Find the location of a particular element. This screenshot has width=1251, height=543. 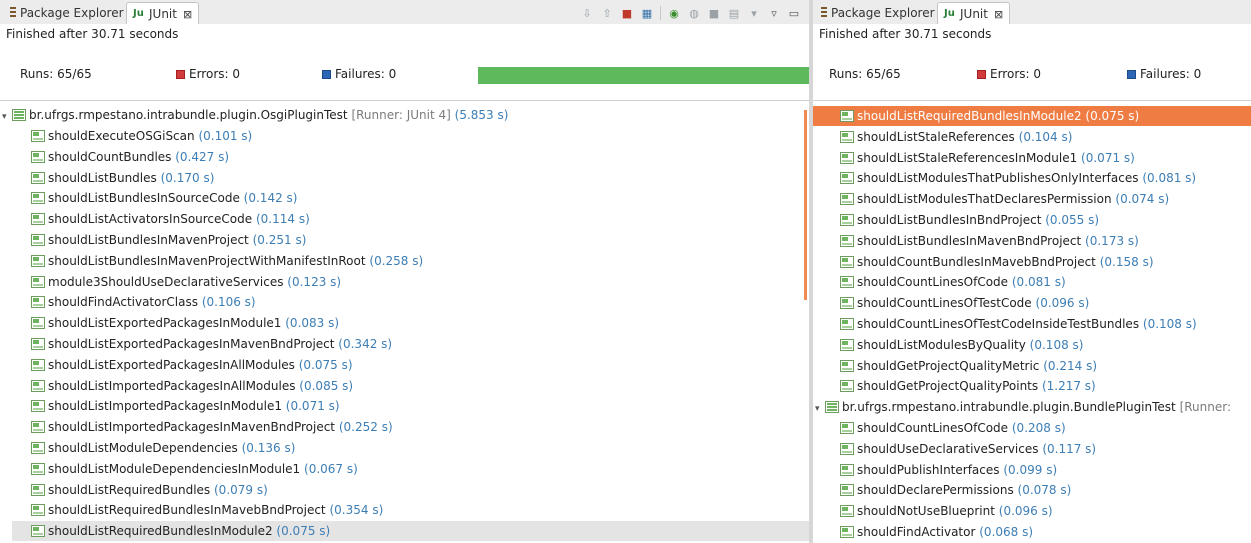

test-time: (0.055 s) is located at coordinates (1072, 220).